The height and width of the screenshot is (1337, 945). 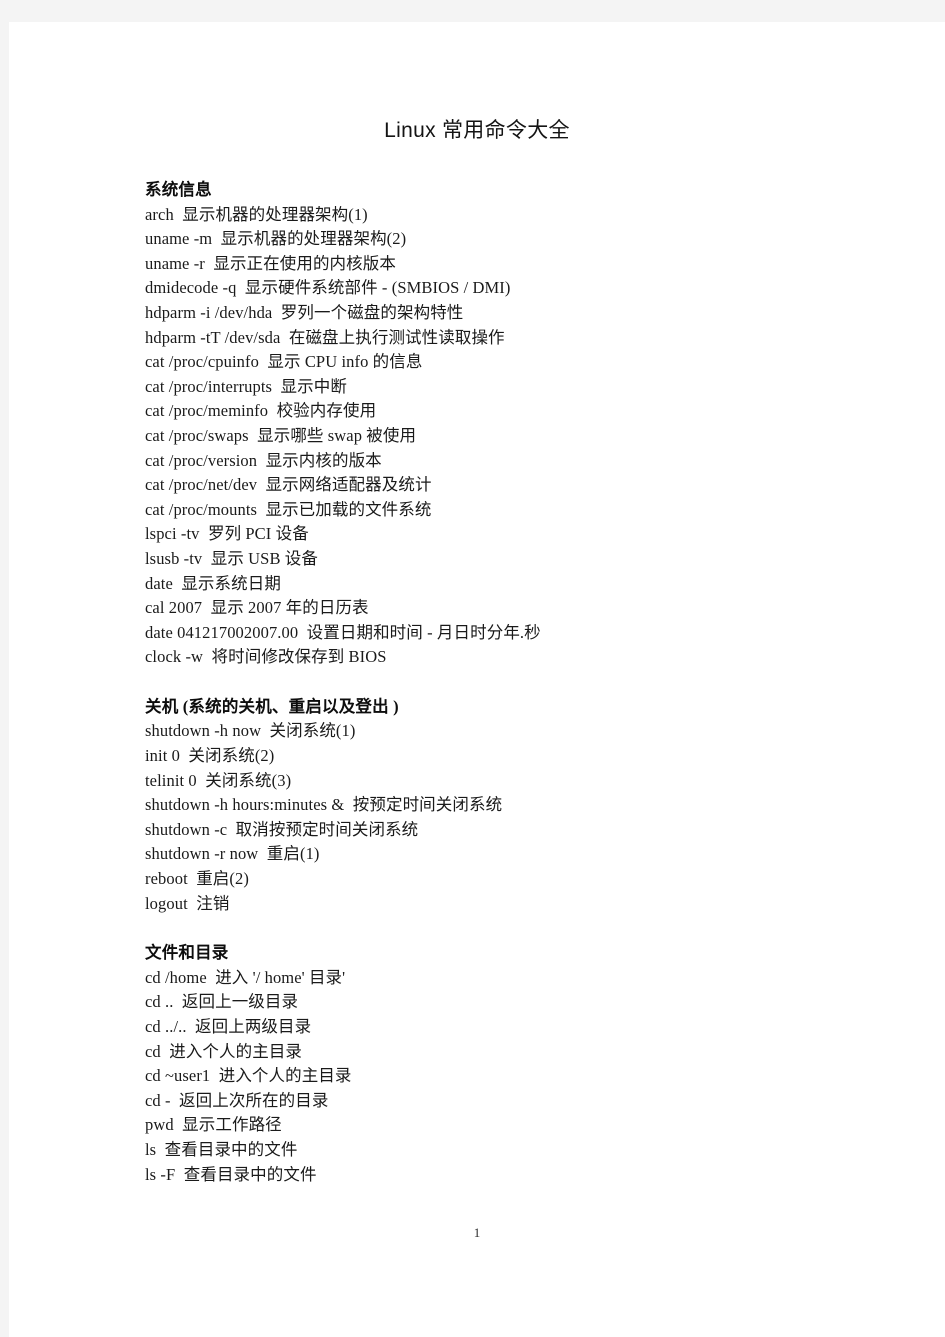 What do you see at coordinates (328, 288) in the screenshot?
I see `command-line: dmidecode -q 显示硬件系统部件 - (SMBIOS / DMI)` at bounding box center [328, 288].